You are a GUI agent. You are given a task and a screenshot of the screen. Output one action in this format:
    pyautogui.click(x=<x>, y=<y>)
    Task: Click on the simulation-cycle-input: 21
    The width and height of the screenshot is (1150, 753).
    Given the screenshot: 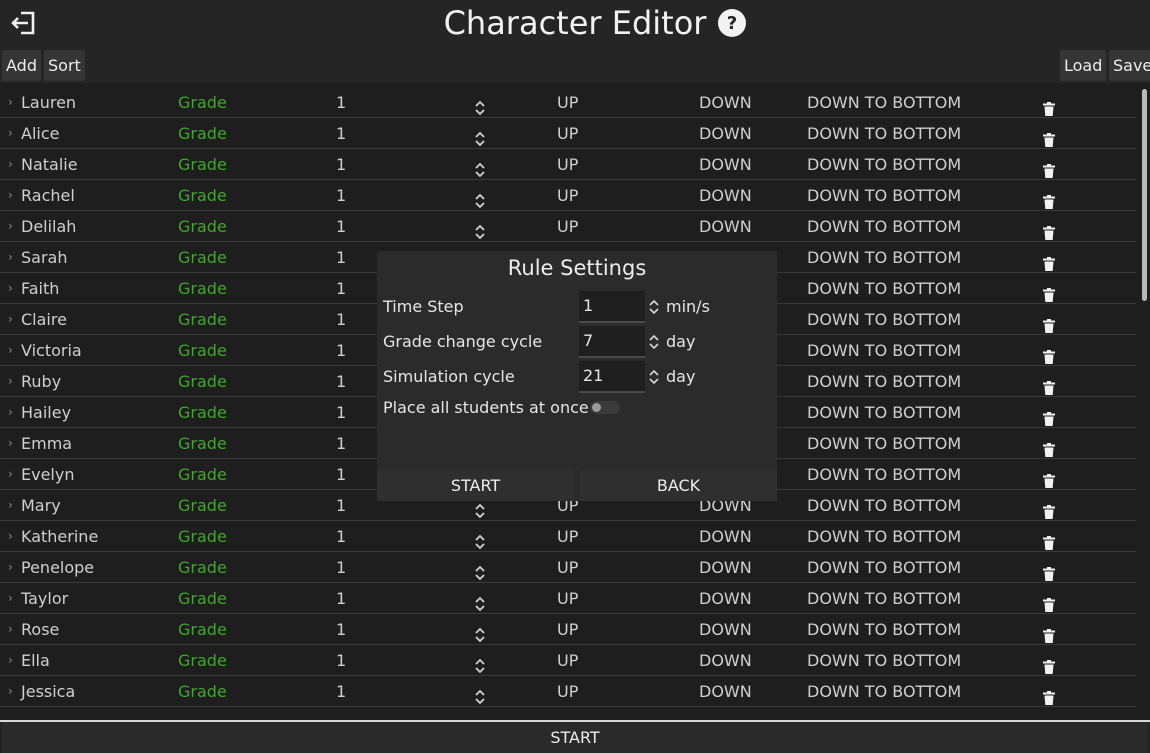 What is the action you would take?
    pyautogui.click(x=612, y=377)
    